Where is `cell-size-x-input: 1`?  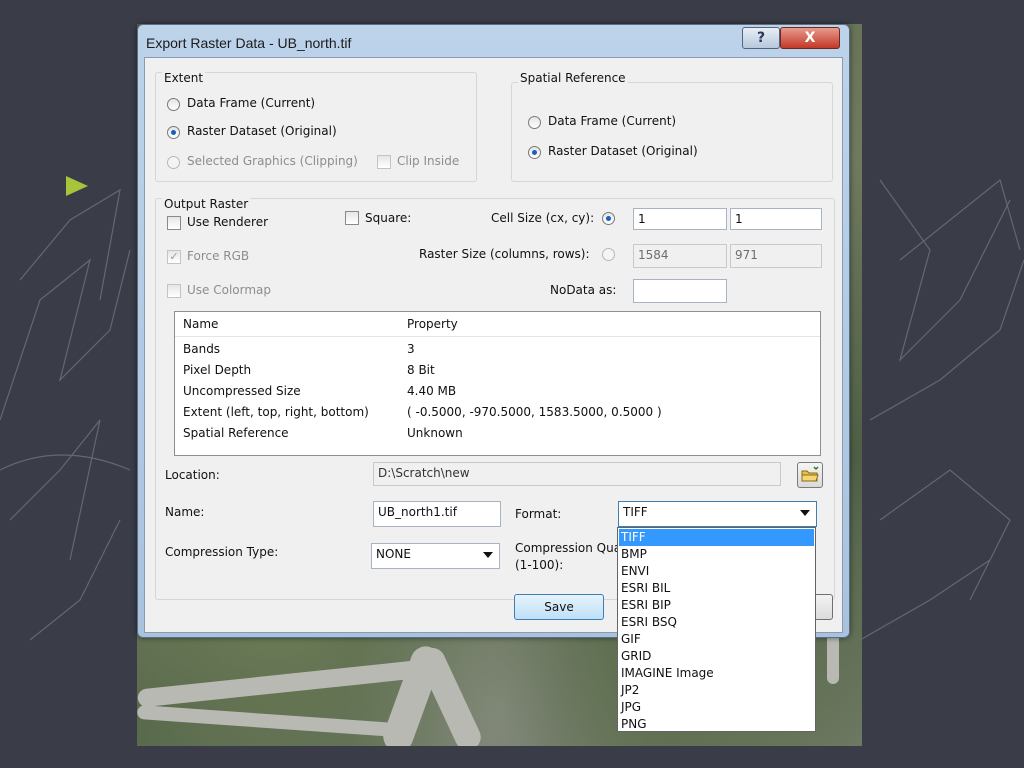
cell-size-x-input: 1 is located at coordinates (680, 219).